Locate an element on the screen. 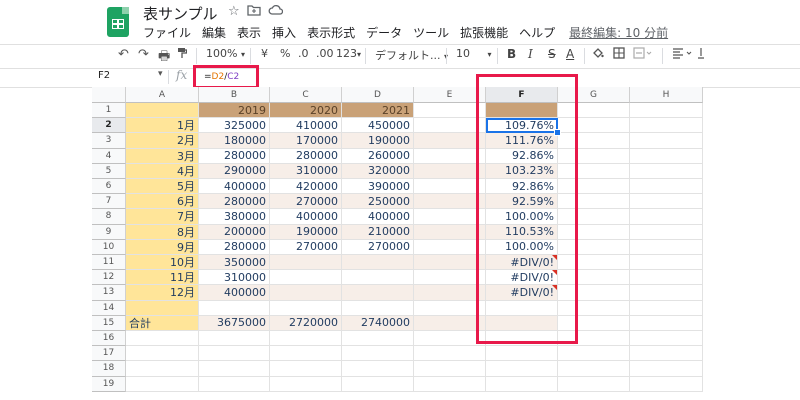  column-header-a: A is located at coordinates (162, 95).